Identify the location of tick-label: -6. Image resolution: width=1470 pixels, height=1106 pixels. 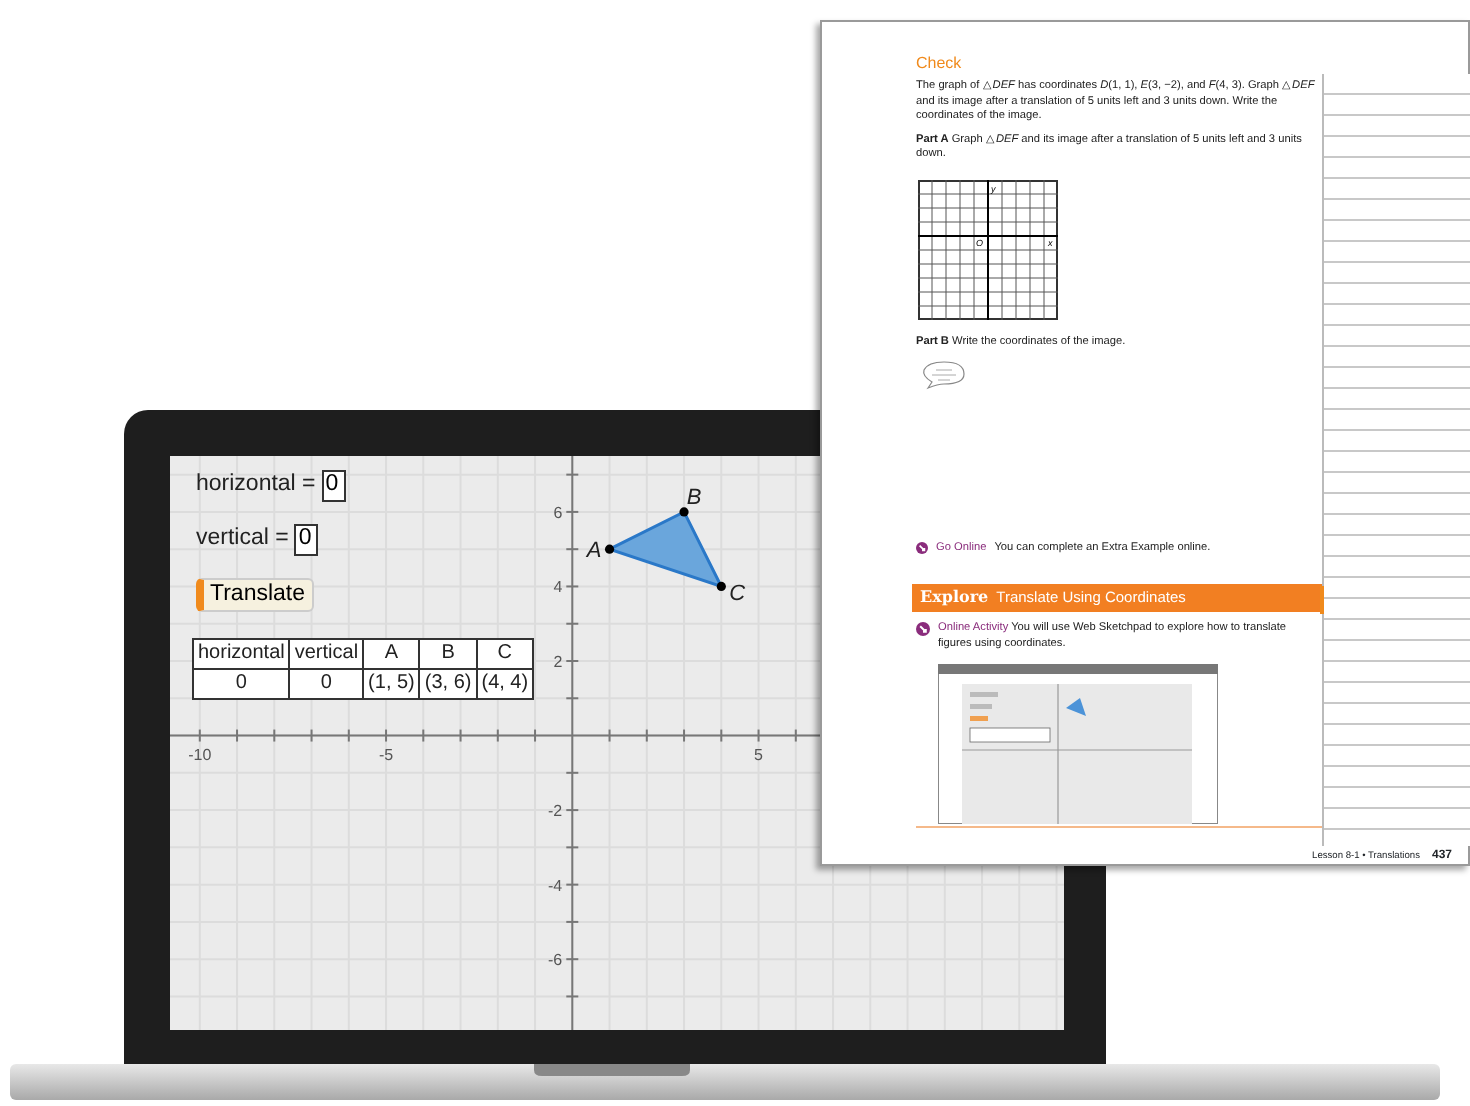
(555, 960).